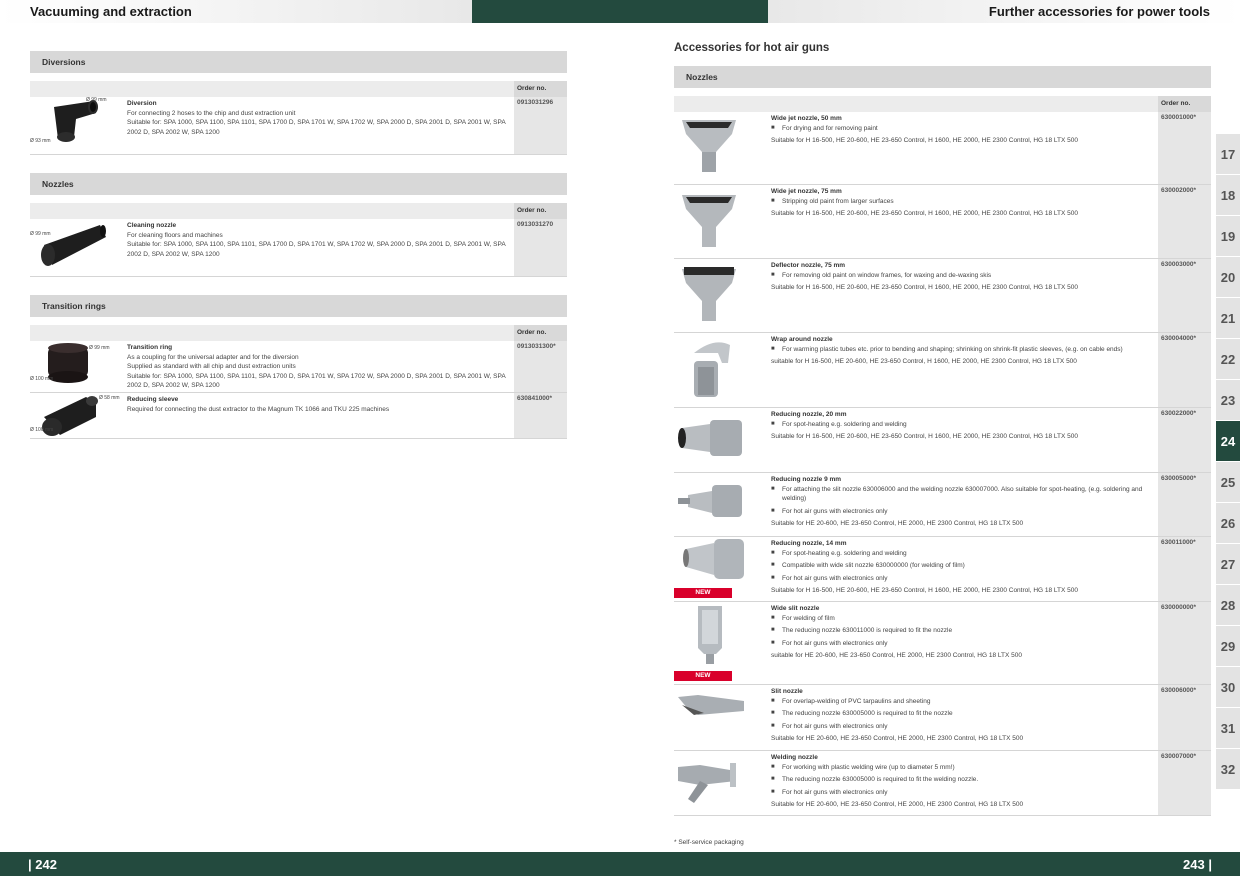 The width and height of the screenshot is (1240, 876). I want to click on order-number: 630004000*, so click(1184, 370).